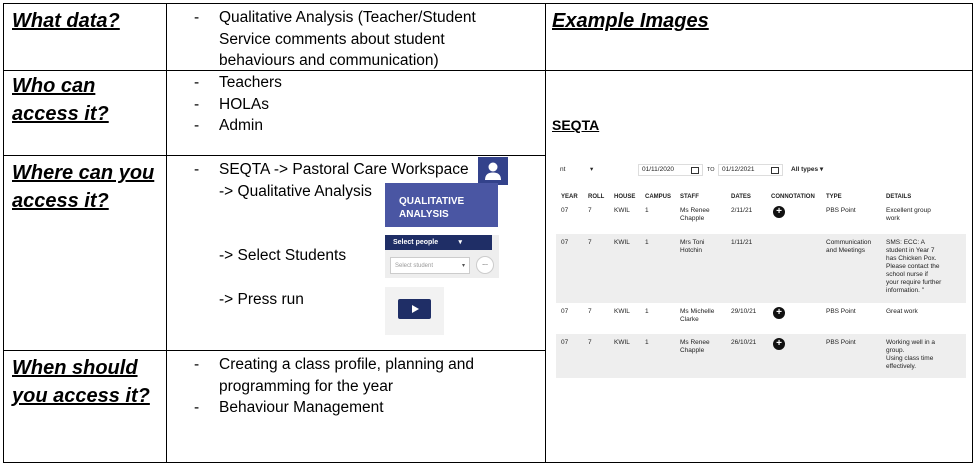  I want to click on types-dropdown: All types ▾, so click(807, 170).